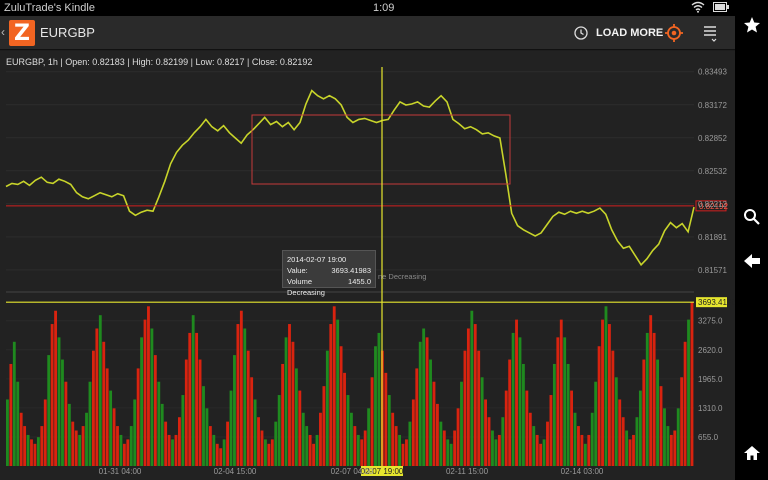  What do you see at coordinates (710, 7) in the screenshot?
I see `status-icons` at bounding box center [710, 7].